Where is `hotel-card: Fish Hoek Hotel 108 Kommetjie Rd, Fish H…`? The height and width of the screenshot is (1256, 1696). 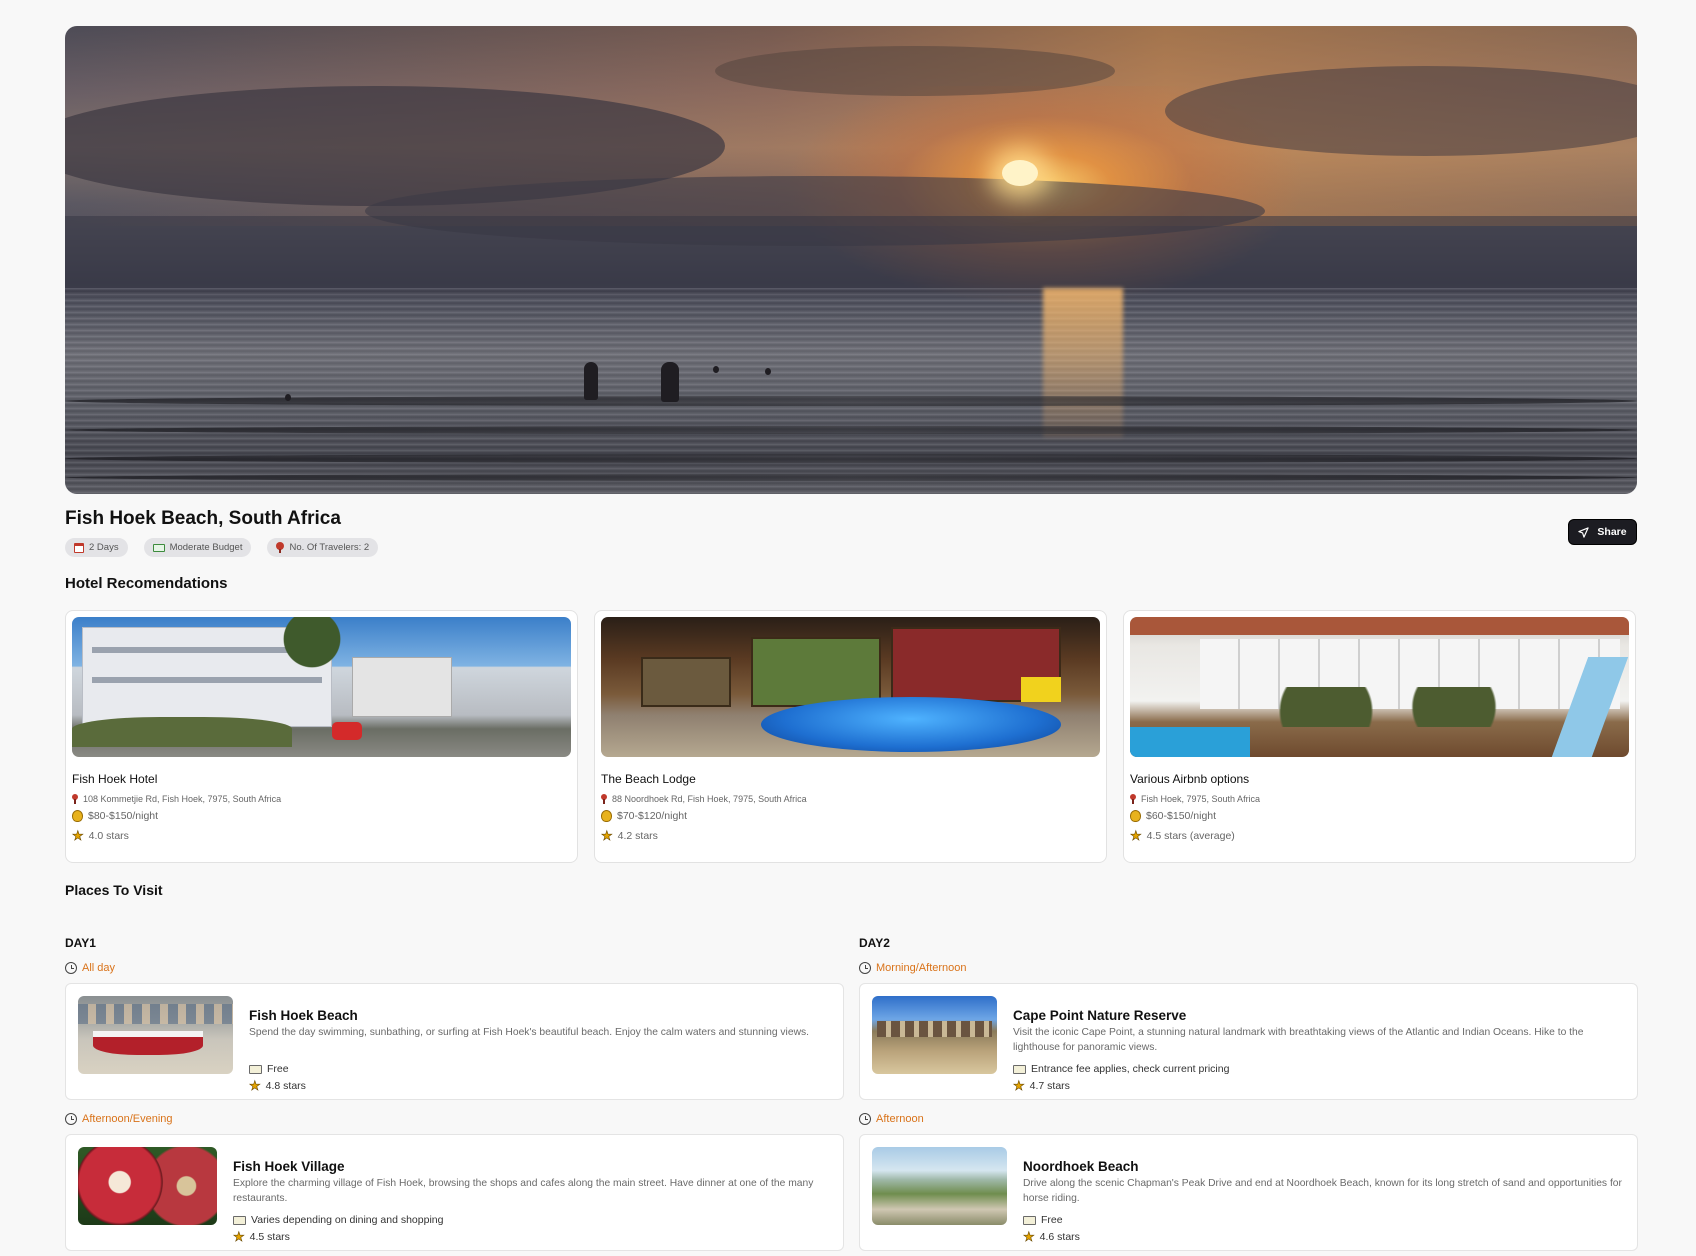 hotel-card: Fish Hoek Hotel 108 Kommetjie Rd, Fish H… is located at coordinates (321, 736).